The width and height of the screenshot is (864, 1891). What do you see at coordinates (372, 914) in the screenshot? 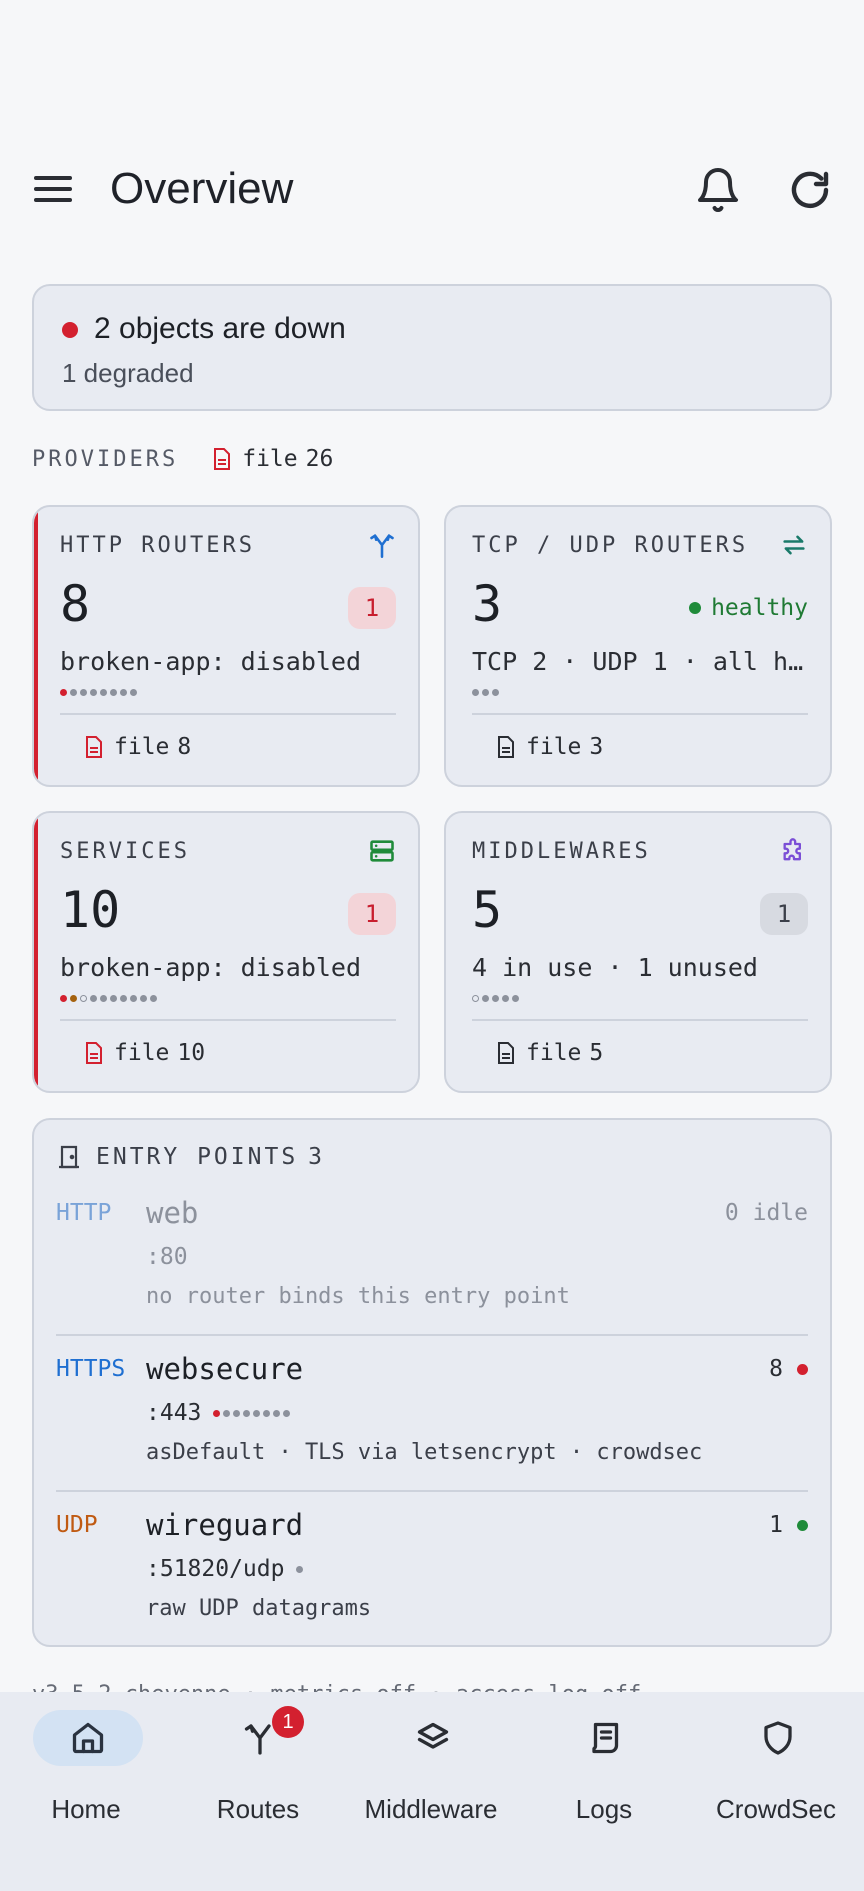
I see `error-badge: 1` at bounding box center [372, 914].